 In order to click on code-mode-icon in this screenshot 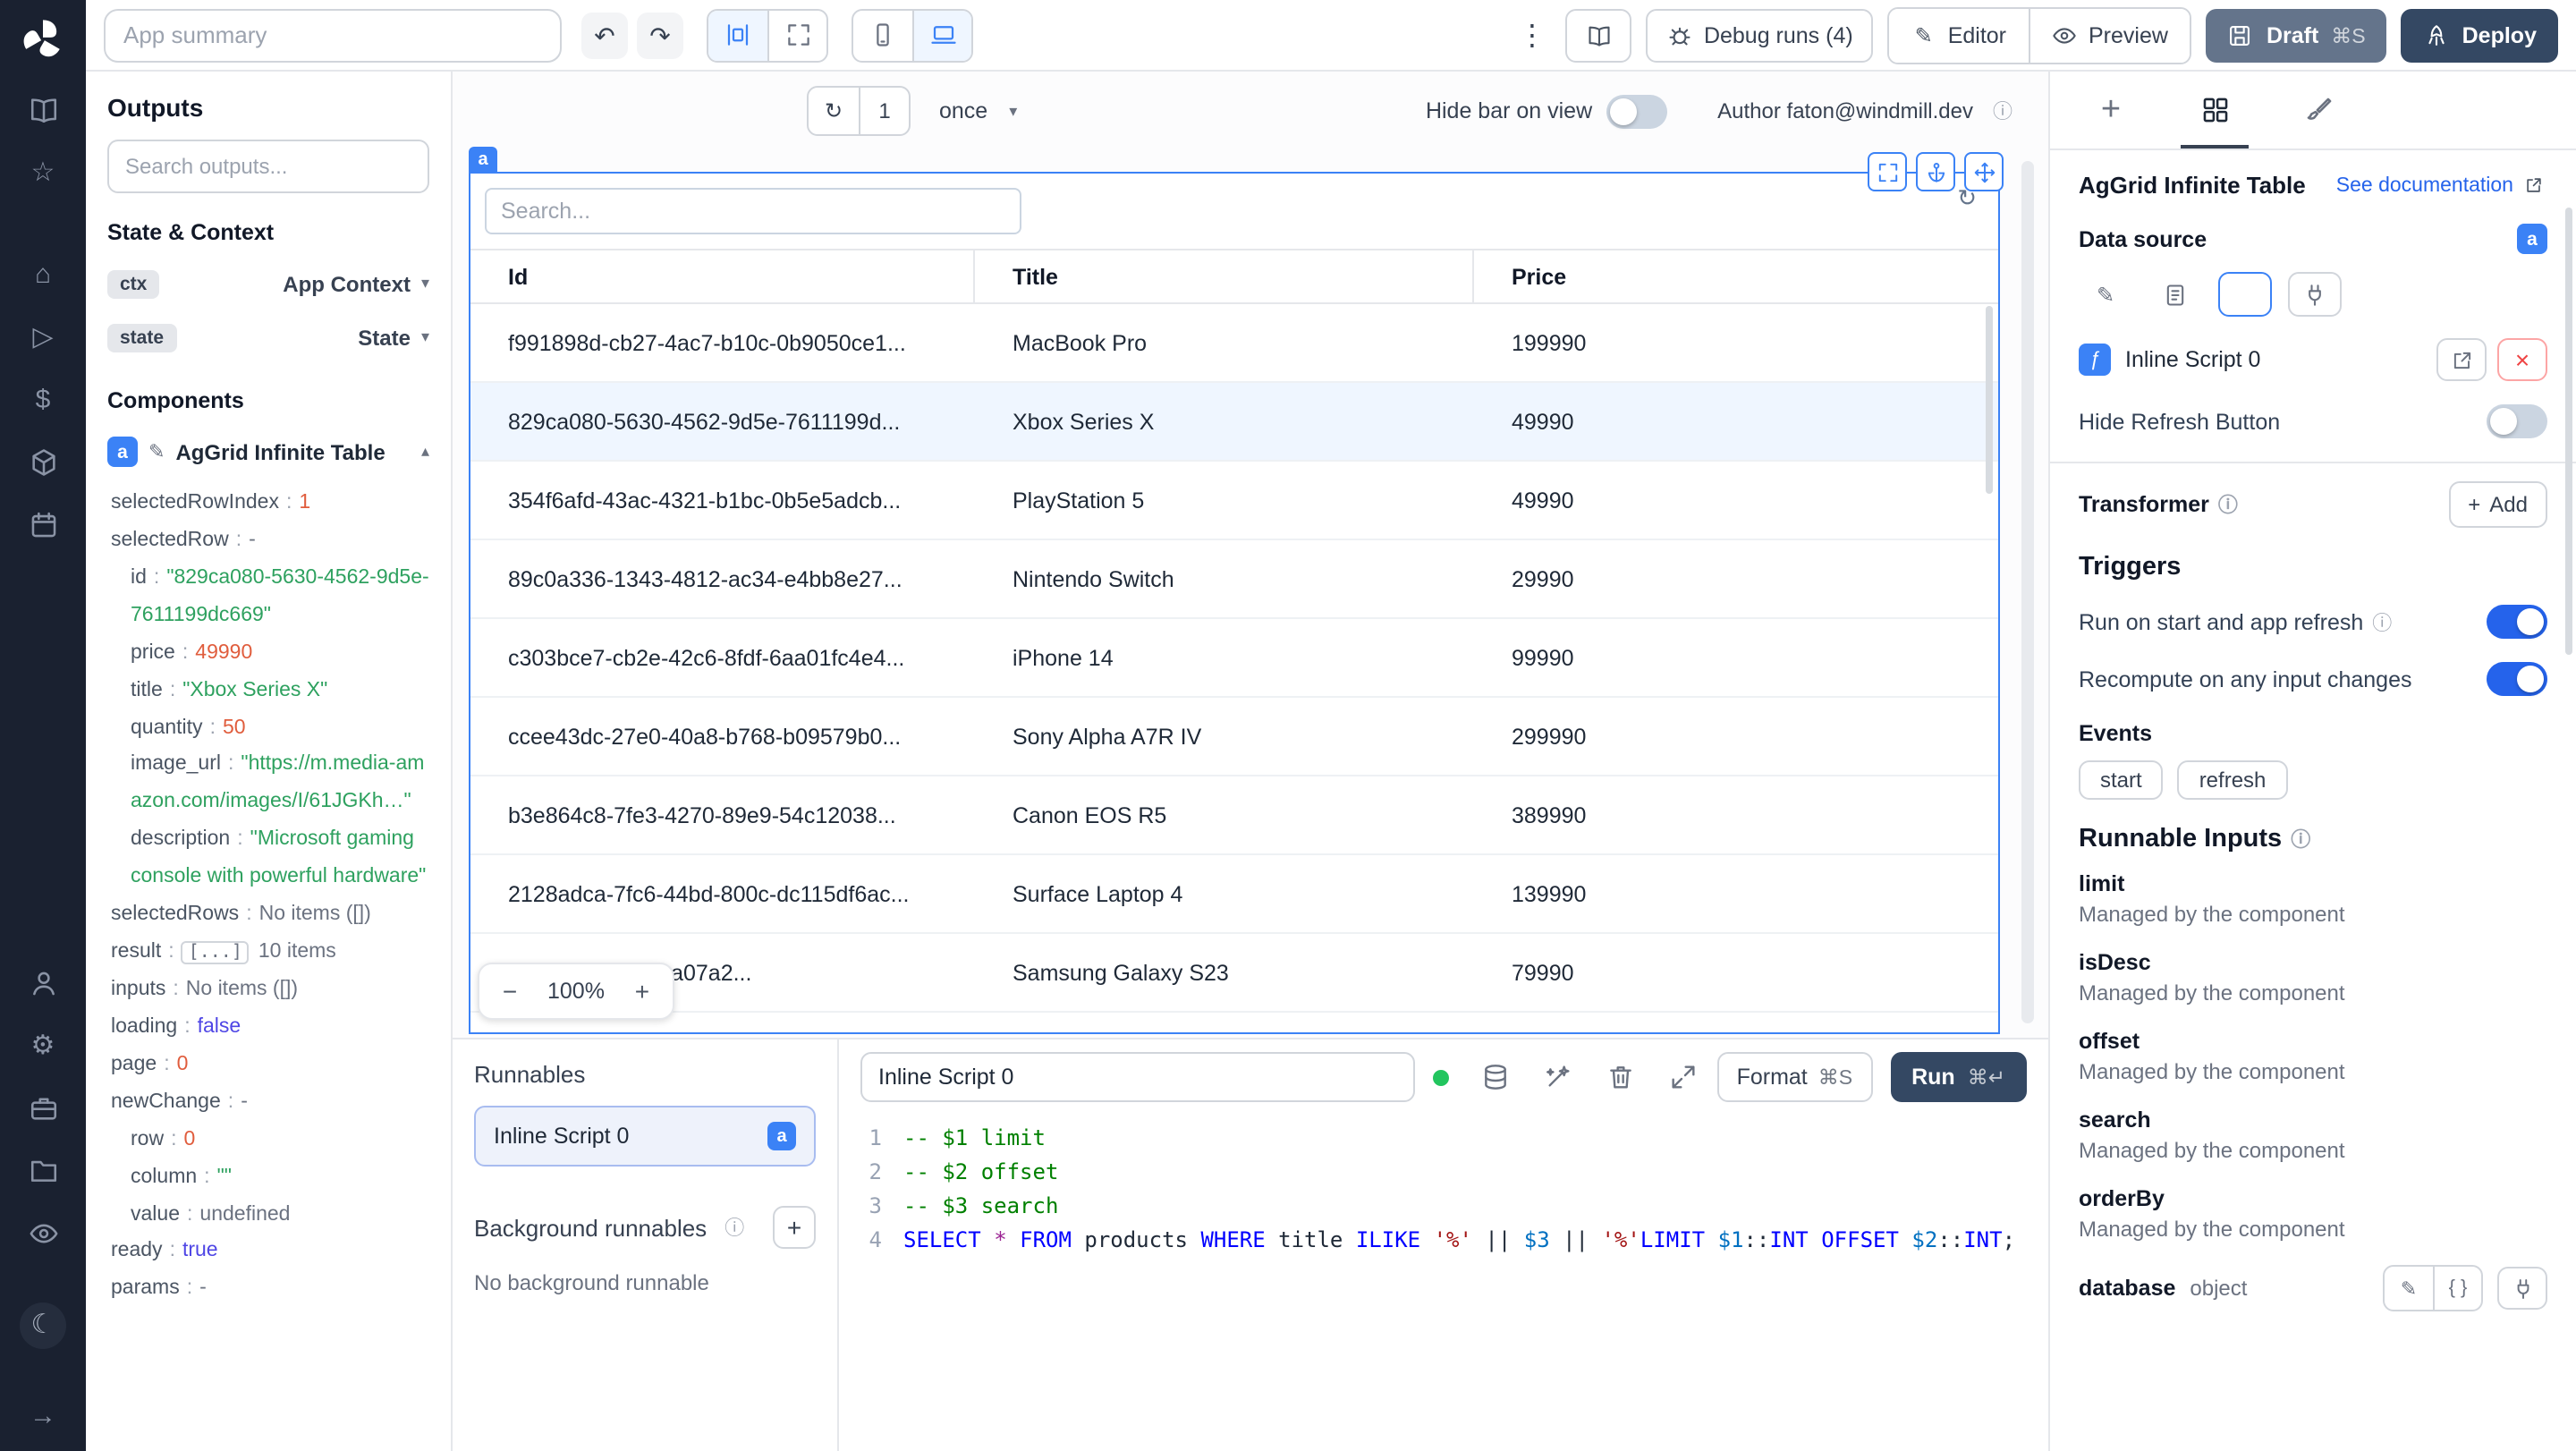, I will do `click(2245, 294)`.